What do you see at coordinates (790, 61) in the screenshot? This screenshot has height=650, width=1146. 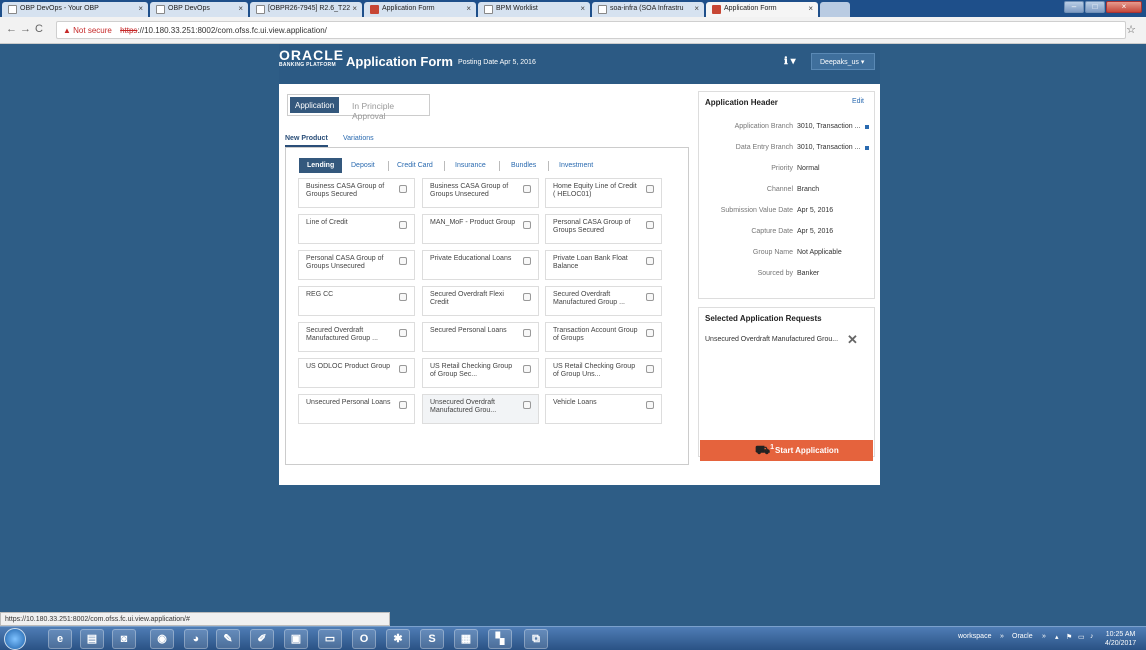 I see `info-icon: ℹ ▾` at bounding box center [790, 61].